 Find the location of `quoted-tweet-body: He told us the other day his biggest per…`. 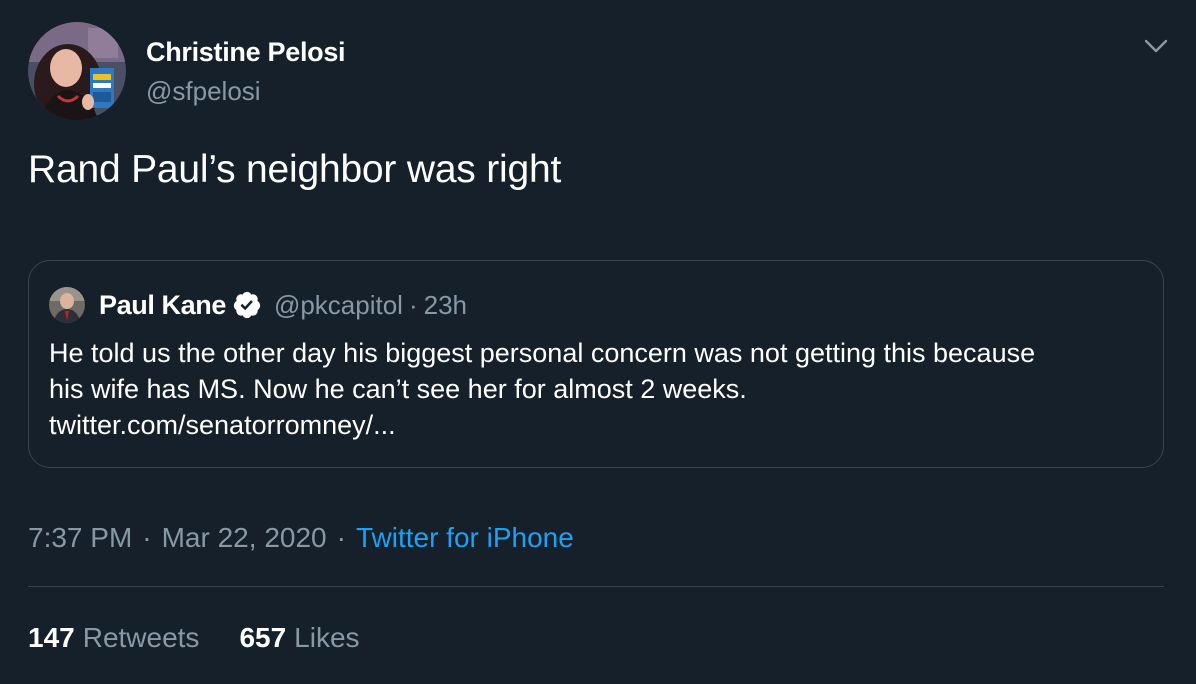

quoted-tweet-body: He told us the other day his biggest per… is located at coordinates (594, 389).